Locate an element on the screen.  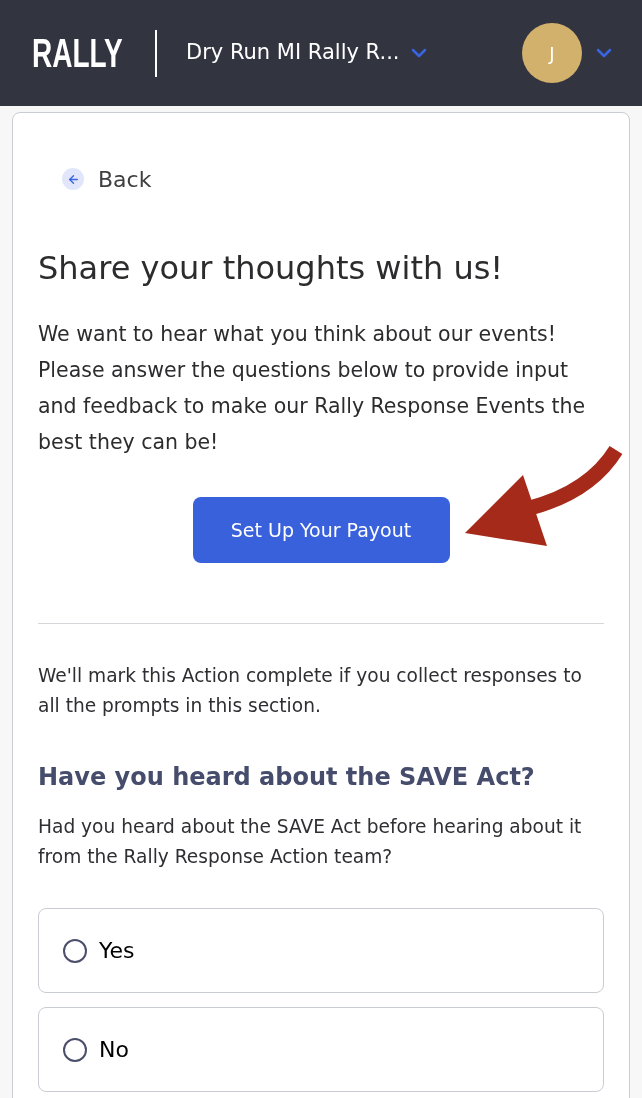
answer-option: No is located at coordinates (321, 1049).